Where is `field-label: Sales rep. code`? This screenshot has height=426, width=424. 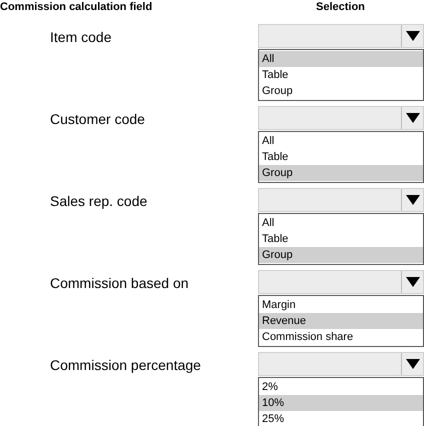
field-label: Sales rep. code is located at coordinates (99, 201).